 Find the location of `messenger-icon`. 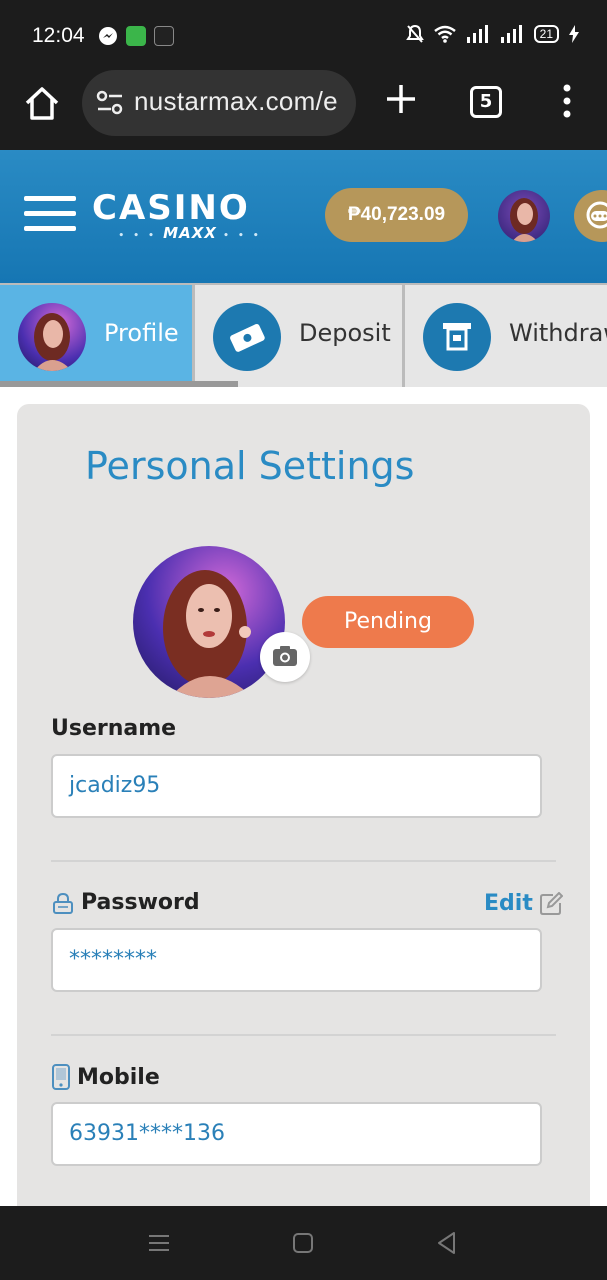

messenger-icon is located at coordinates (108, 36).